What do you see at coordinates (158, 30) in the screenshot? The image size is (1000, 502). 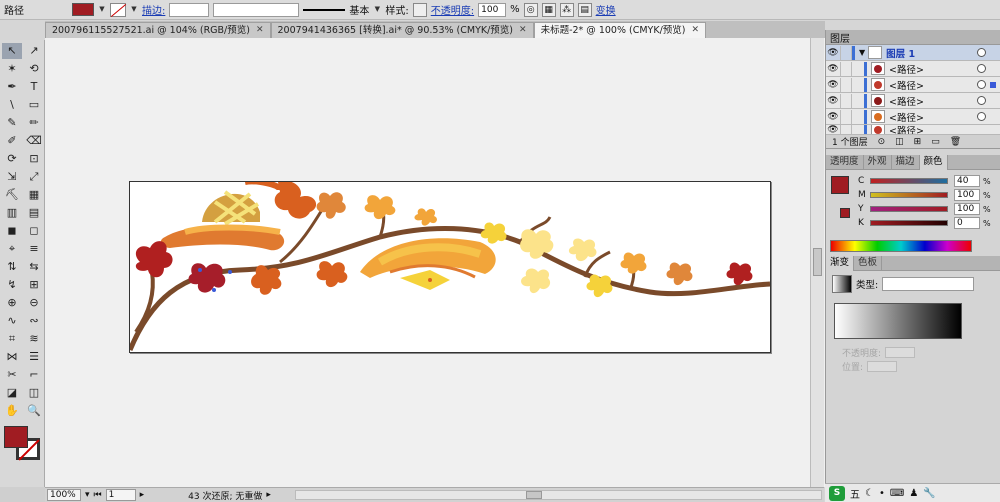 I see `tab-document-1: 200796115527521.ai @ 104% (RGB/预览) ✕` at bounding box center [158, 30].